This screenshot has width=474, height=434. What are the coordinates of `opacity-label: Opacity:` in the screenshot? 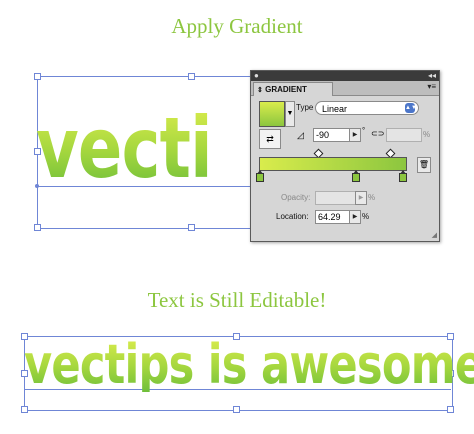 It's located at (296, 197).